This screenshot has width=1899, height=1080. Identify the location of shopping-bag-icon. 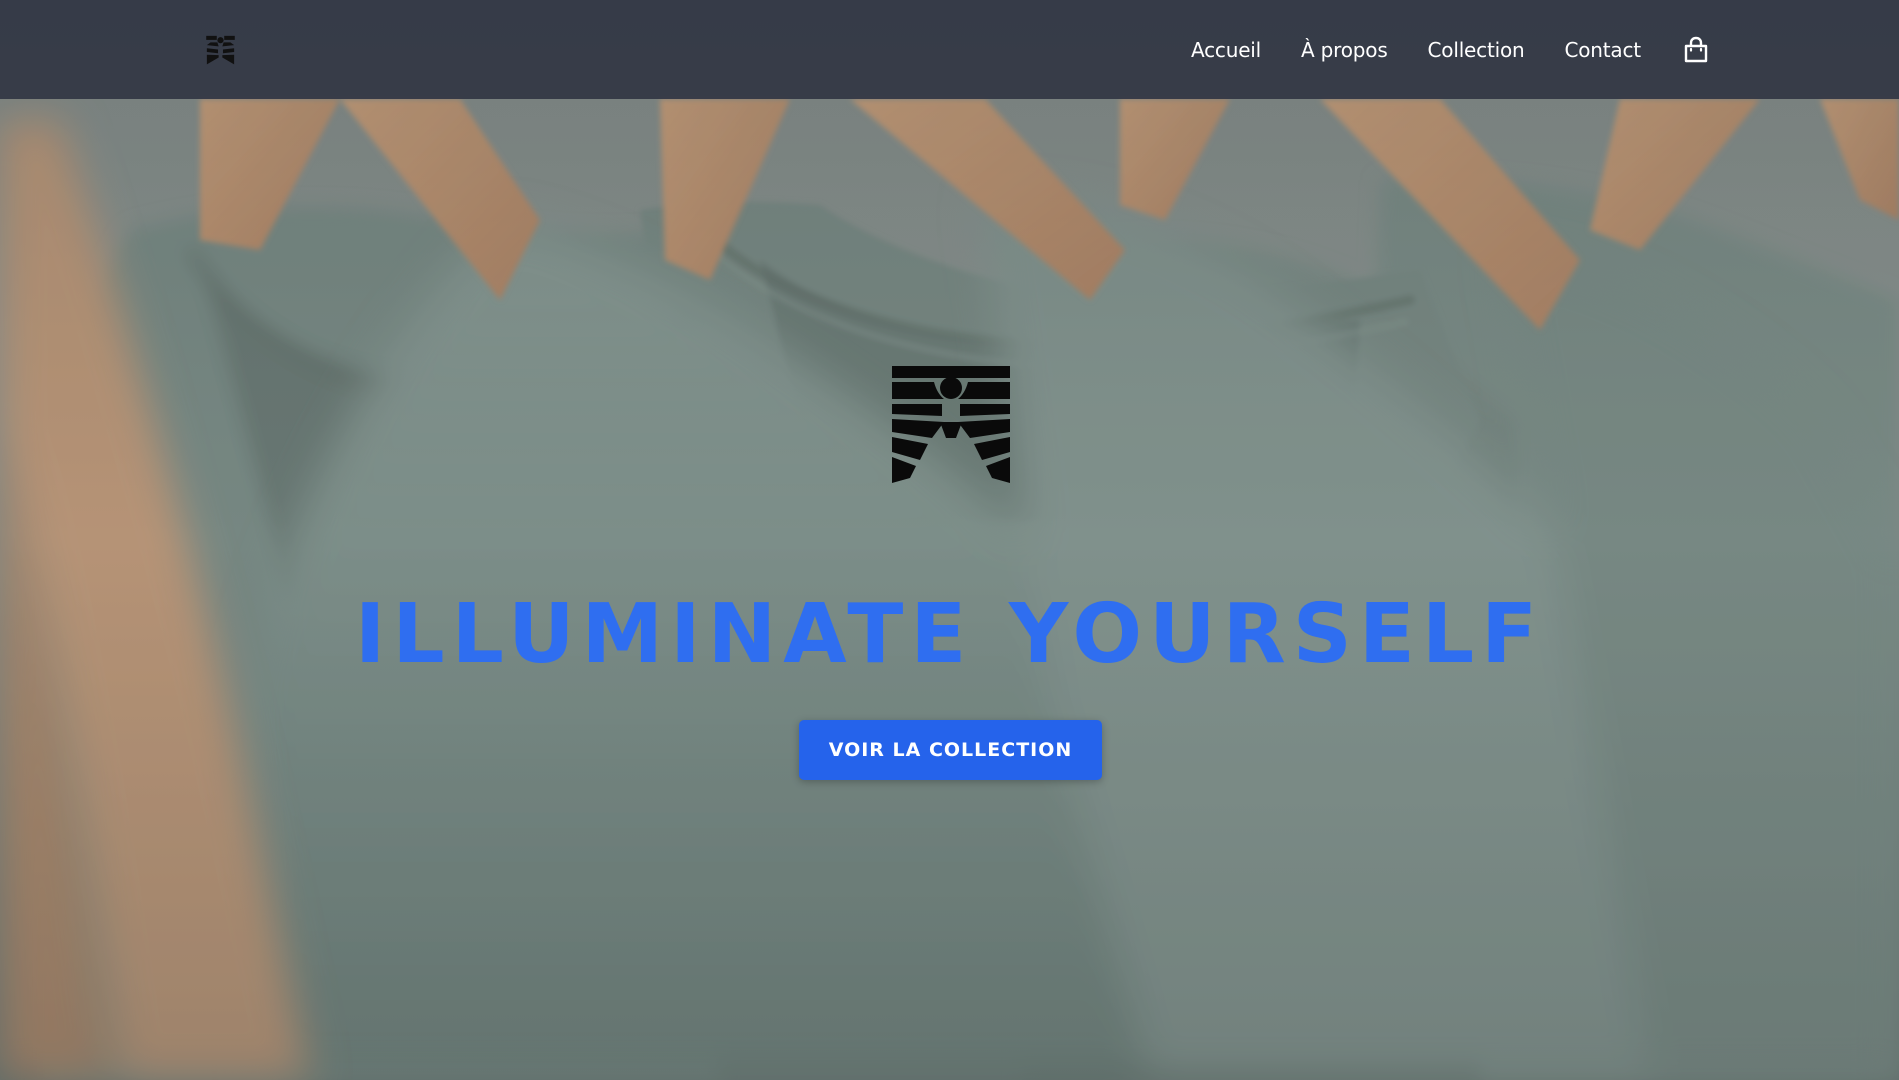
(1696, 50).